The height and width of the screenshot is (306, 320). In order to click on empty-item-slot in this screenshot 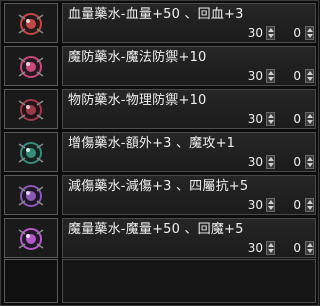, I will do `click(31, 281)`.